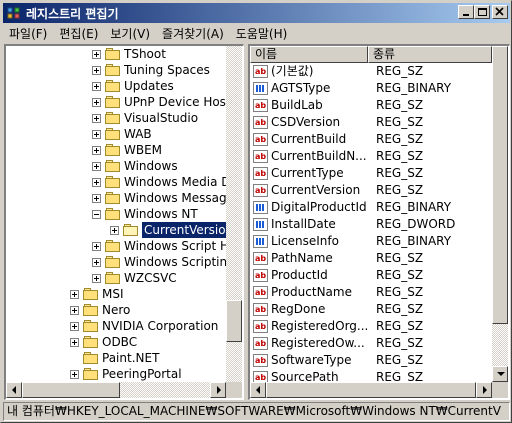 The image size is (512, 423). Describe the element at coordinates (466, 12) in the screenshot. I see `minimize-button` at that location.